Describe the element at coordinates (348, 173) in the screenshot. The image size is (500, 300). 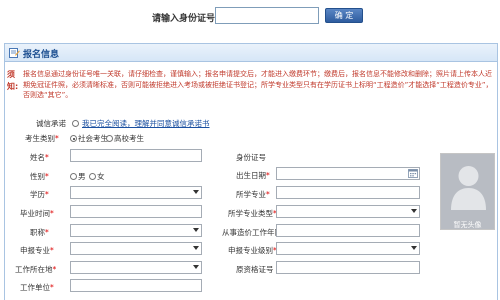
I see `birth-date-input` at that location.